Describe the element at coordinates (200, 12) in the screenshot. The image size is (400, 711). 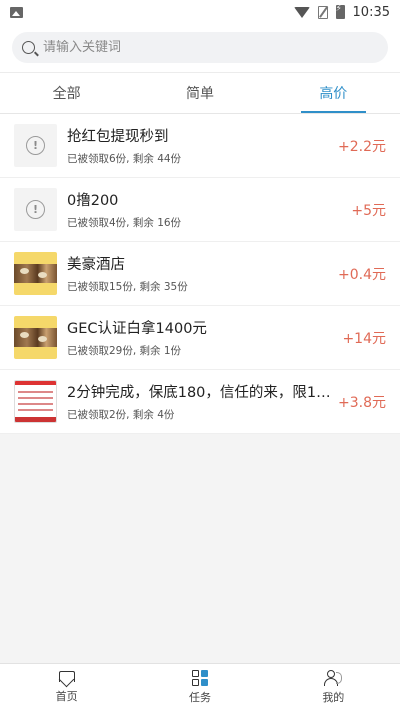
I see `status-bar: 10:35` at that location.